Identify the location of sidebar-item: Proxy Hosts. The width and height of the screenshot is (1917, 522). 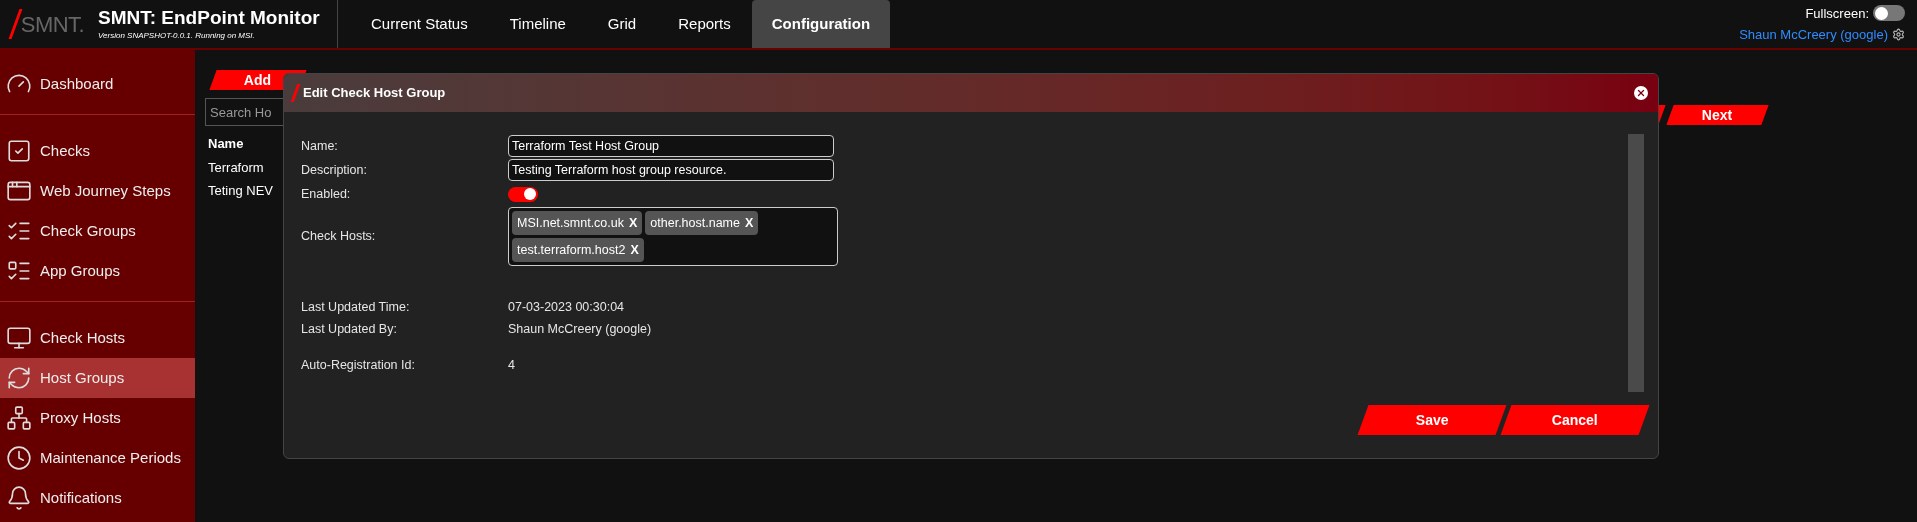
(97, 418).